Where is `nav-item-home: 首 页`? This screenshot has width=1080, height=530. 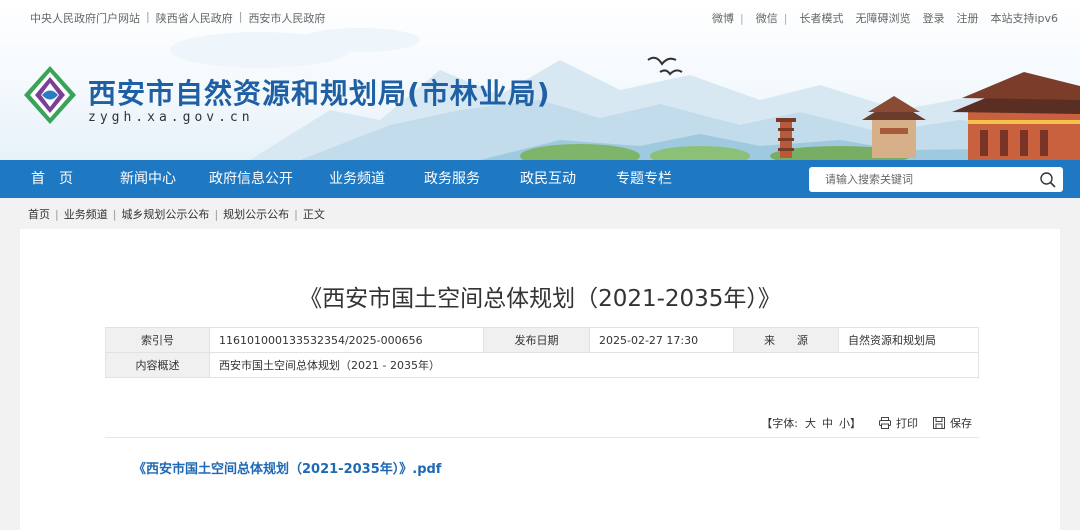 nav-item-home: 首 页 is located at coordinates (52, 179).